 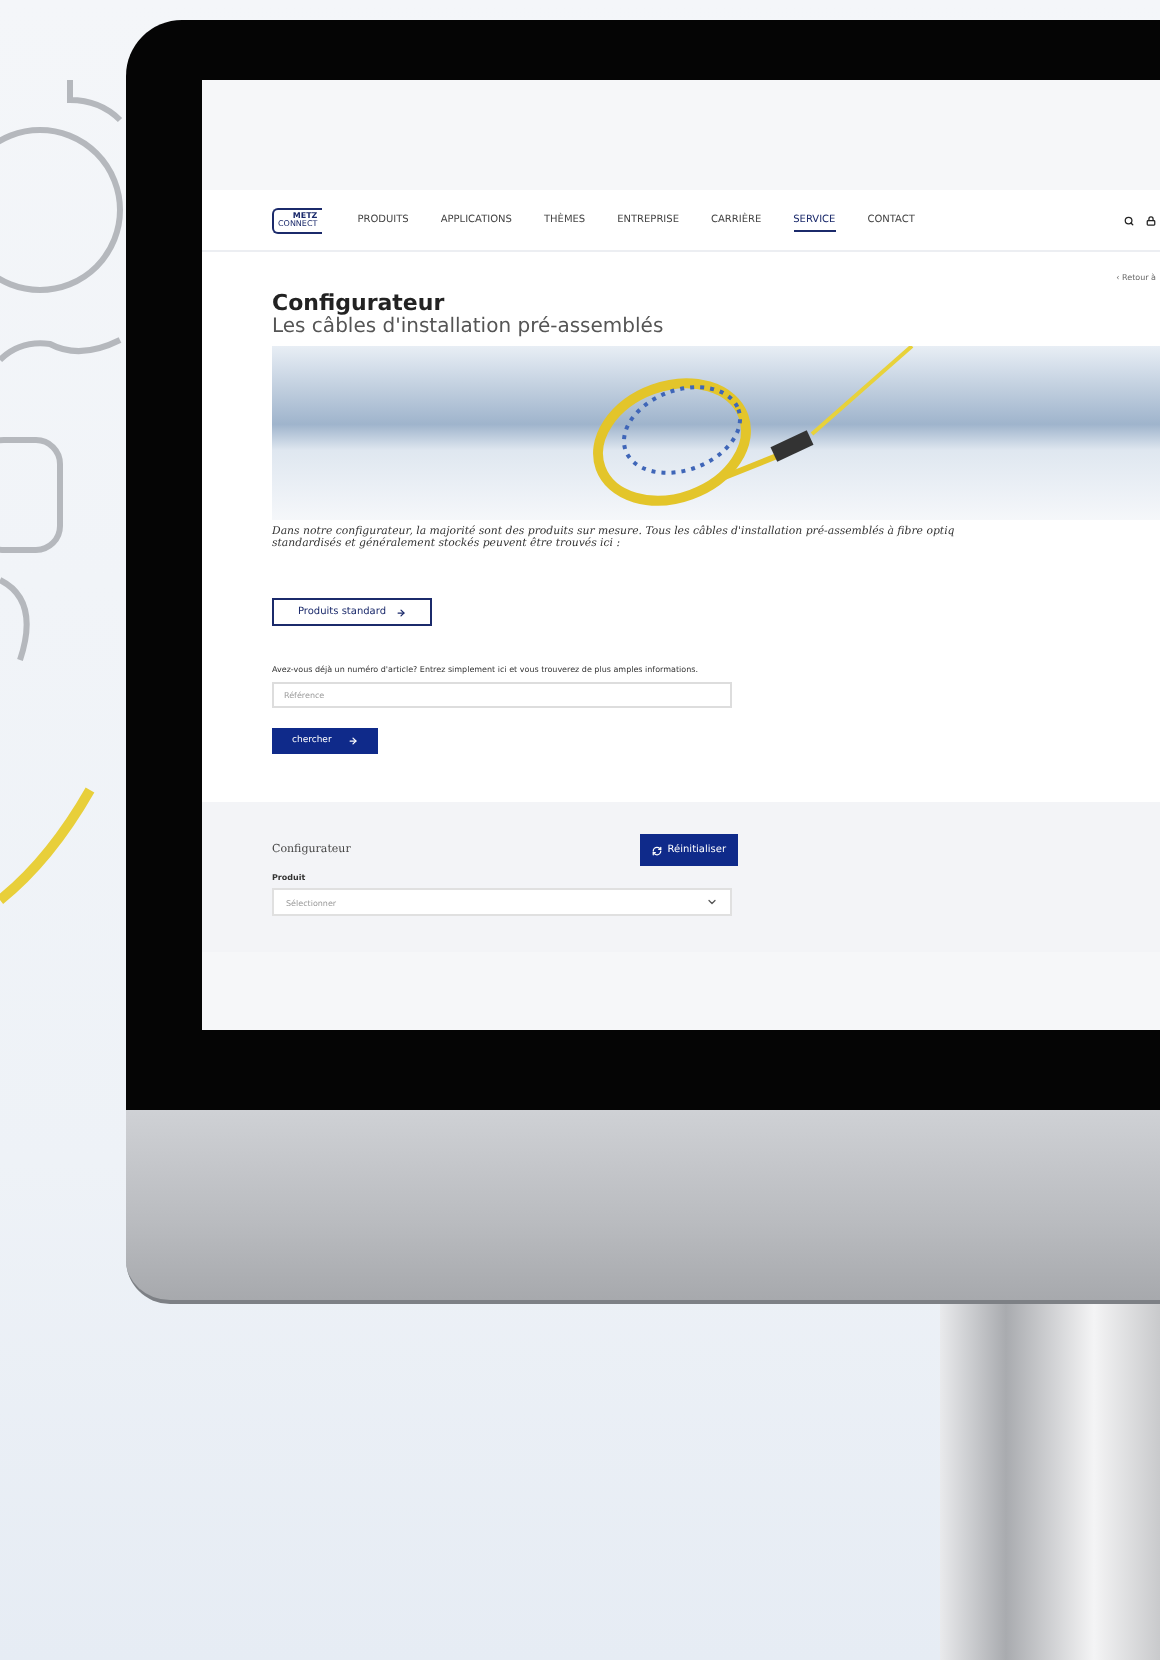 What do you see at coordinates (47, 845) in the screenshot?
I see `cable-drawing` at bounding box center [47, 845].